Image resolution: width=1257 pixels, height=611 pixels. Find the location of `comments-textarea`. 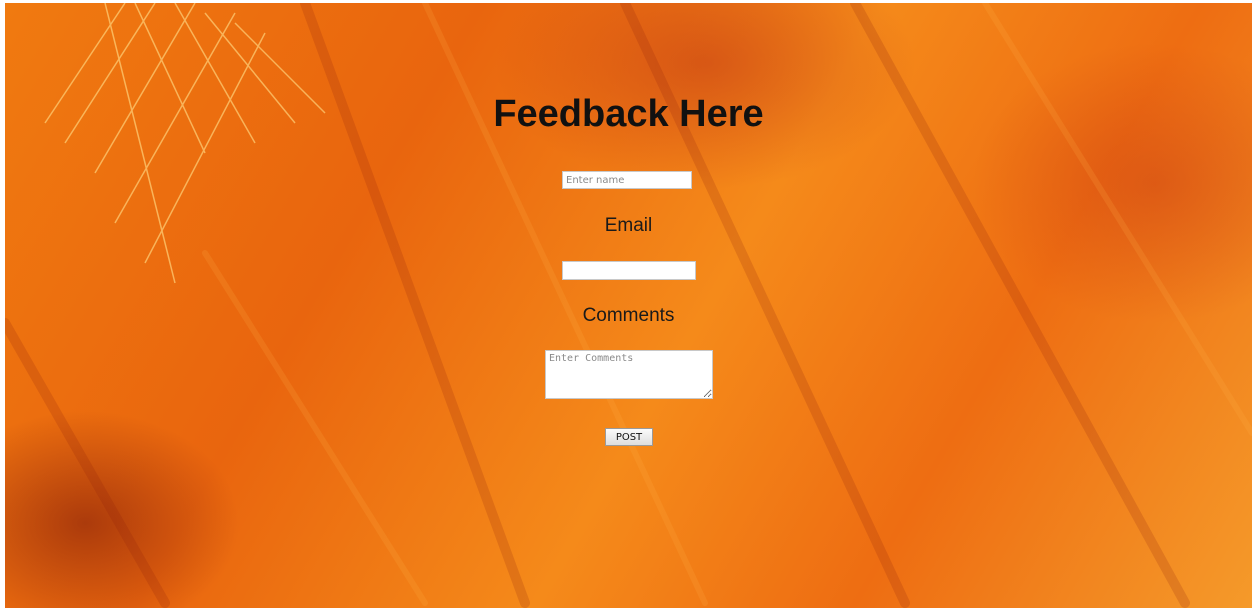

comments-textarea is located at coordinates (629, 374).